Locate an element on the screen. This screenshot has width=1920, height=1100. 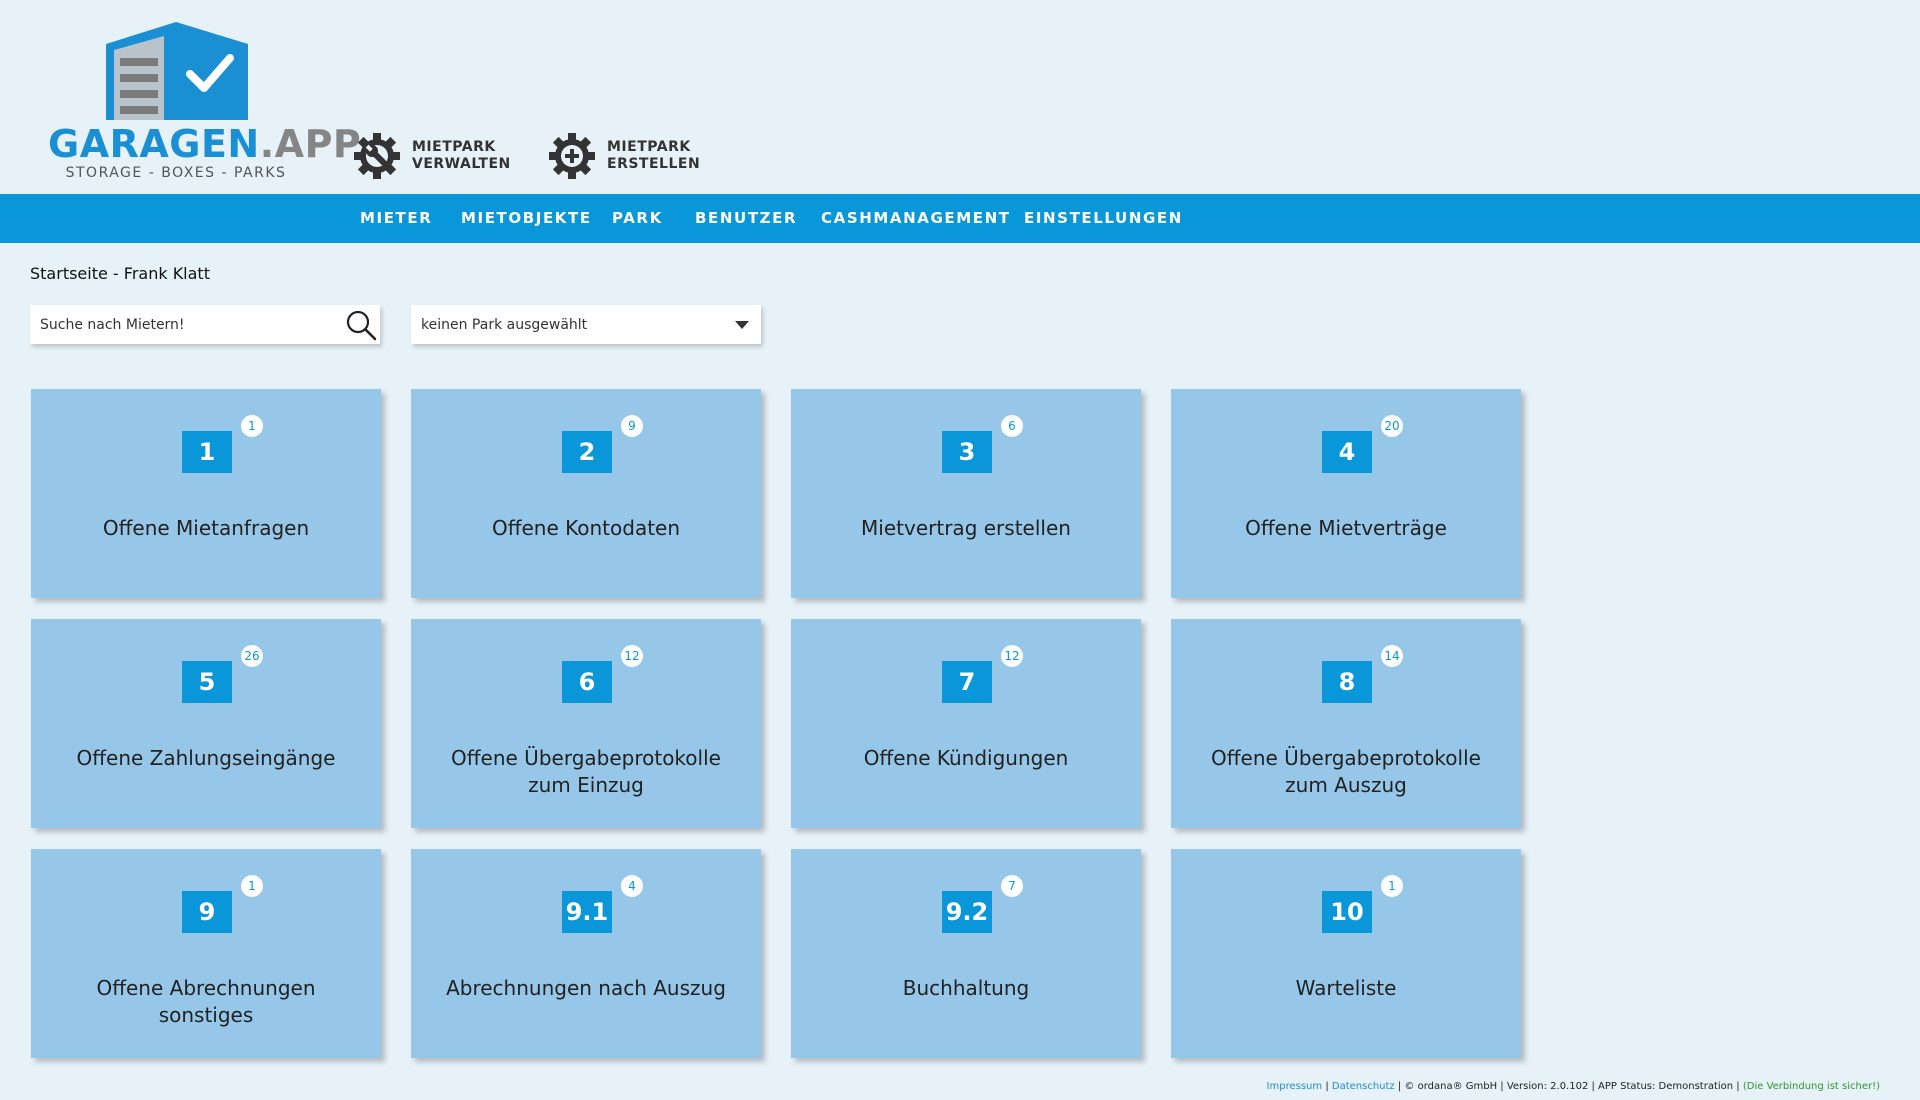
mietpark-erstellen-button: MIETPARK ERSTELLEN is located at coordinates (623, 156).